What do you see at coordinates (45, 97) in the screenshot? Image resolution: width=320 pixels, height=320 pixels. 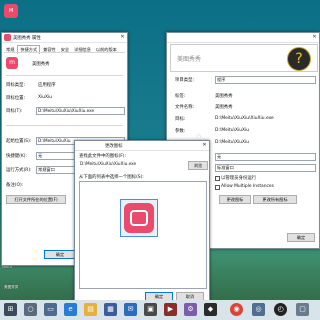 I see `value-target-location: XiuXiu` at bounding box center [45, 97].